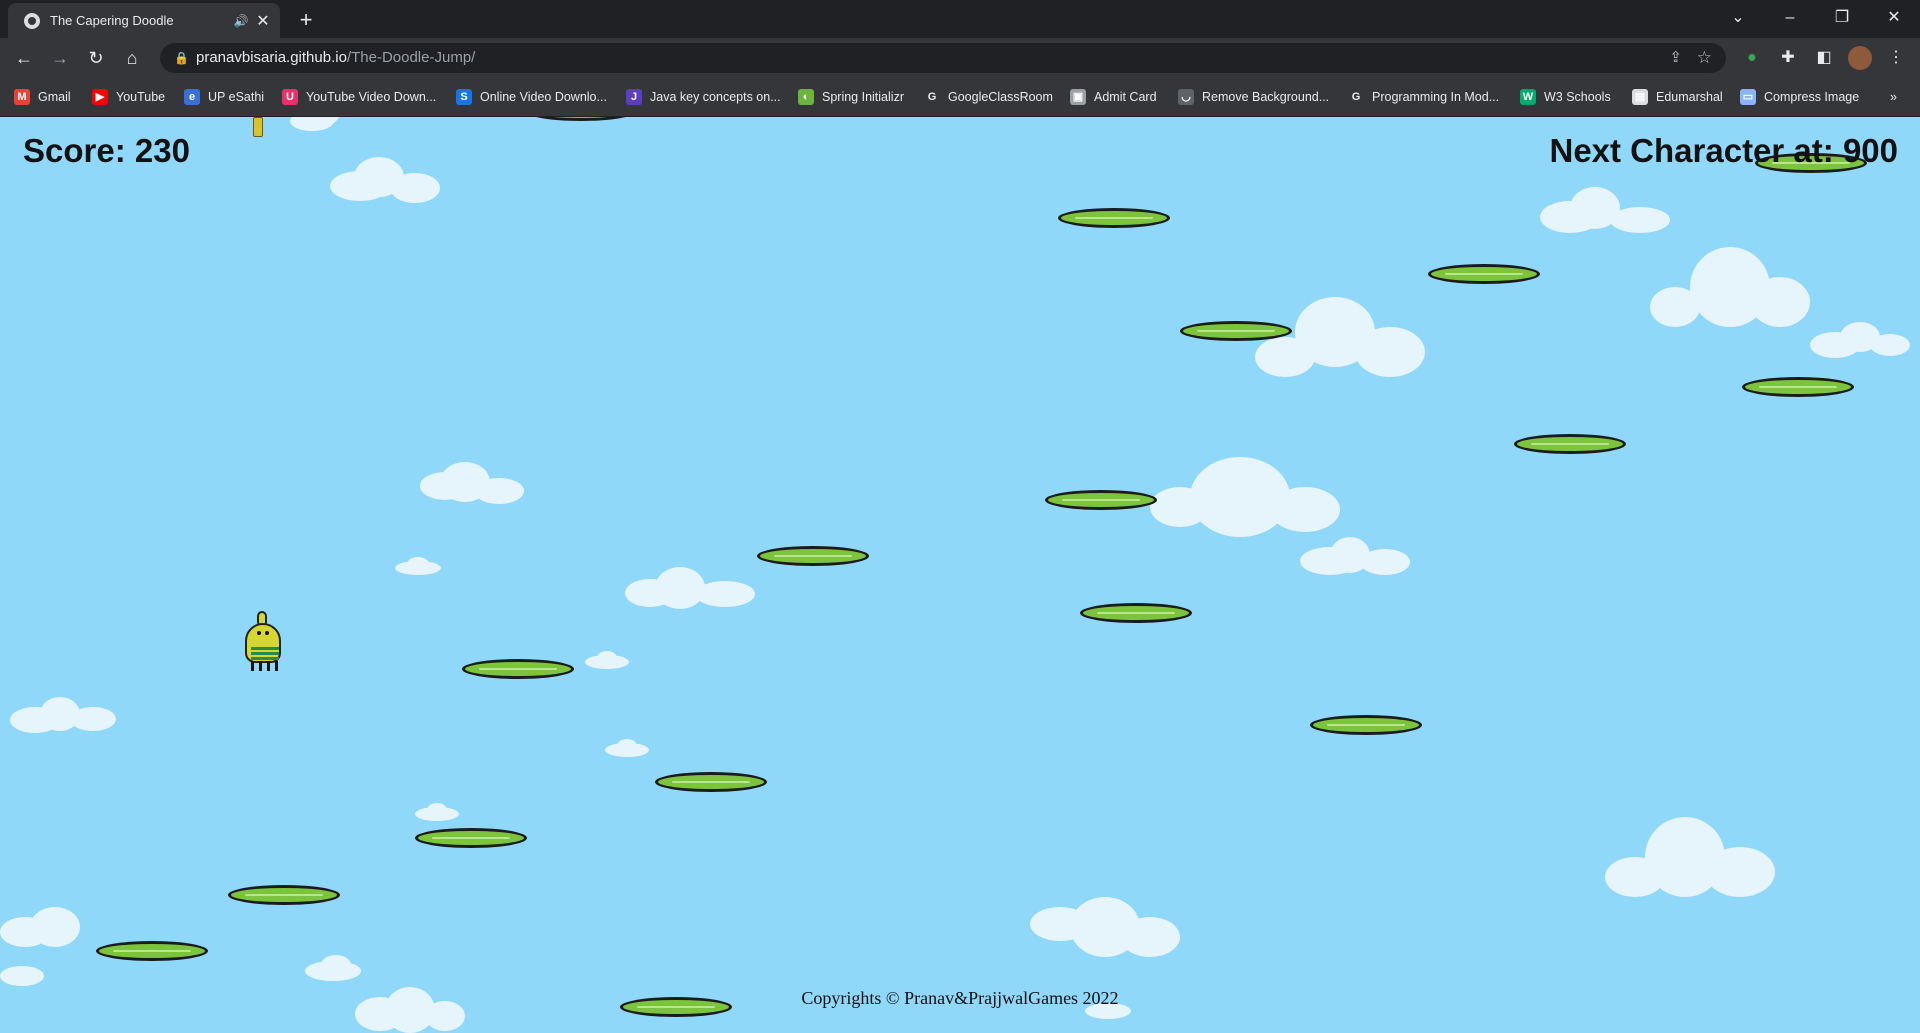 Image resolution: width=1920 pixels, height=1033 pixels. Describe the element at coordinates (863, 97) in the screenshot. I see `bookmark-label: Spring Initializr` at that location.